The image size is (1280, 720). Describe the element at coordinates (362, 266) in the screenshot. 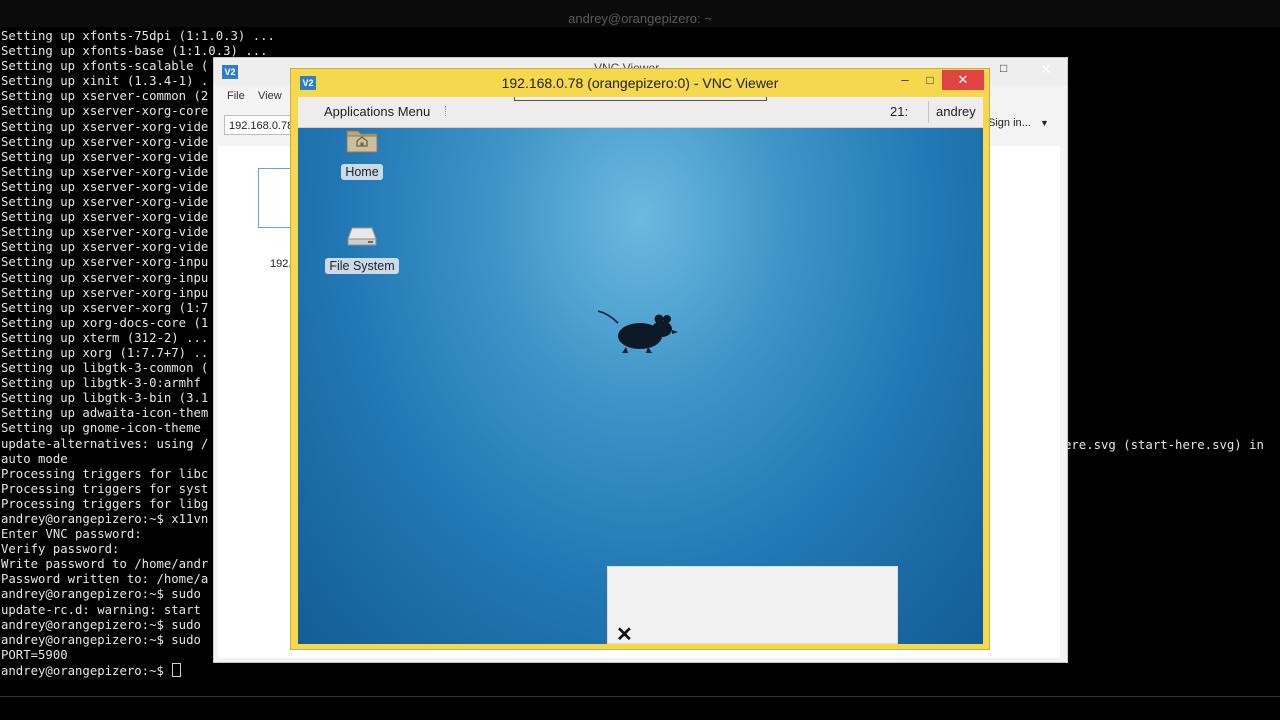

I see `desktop-icon-label: File System` at that location.